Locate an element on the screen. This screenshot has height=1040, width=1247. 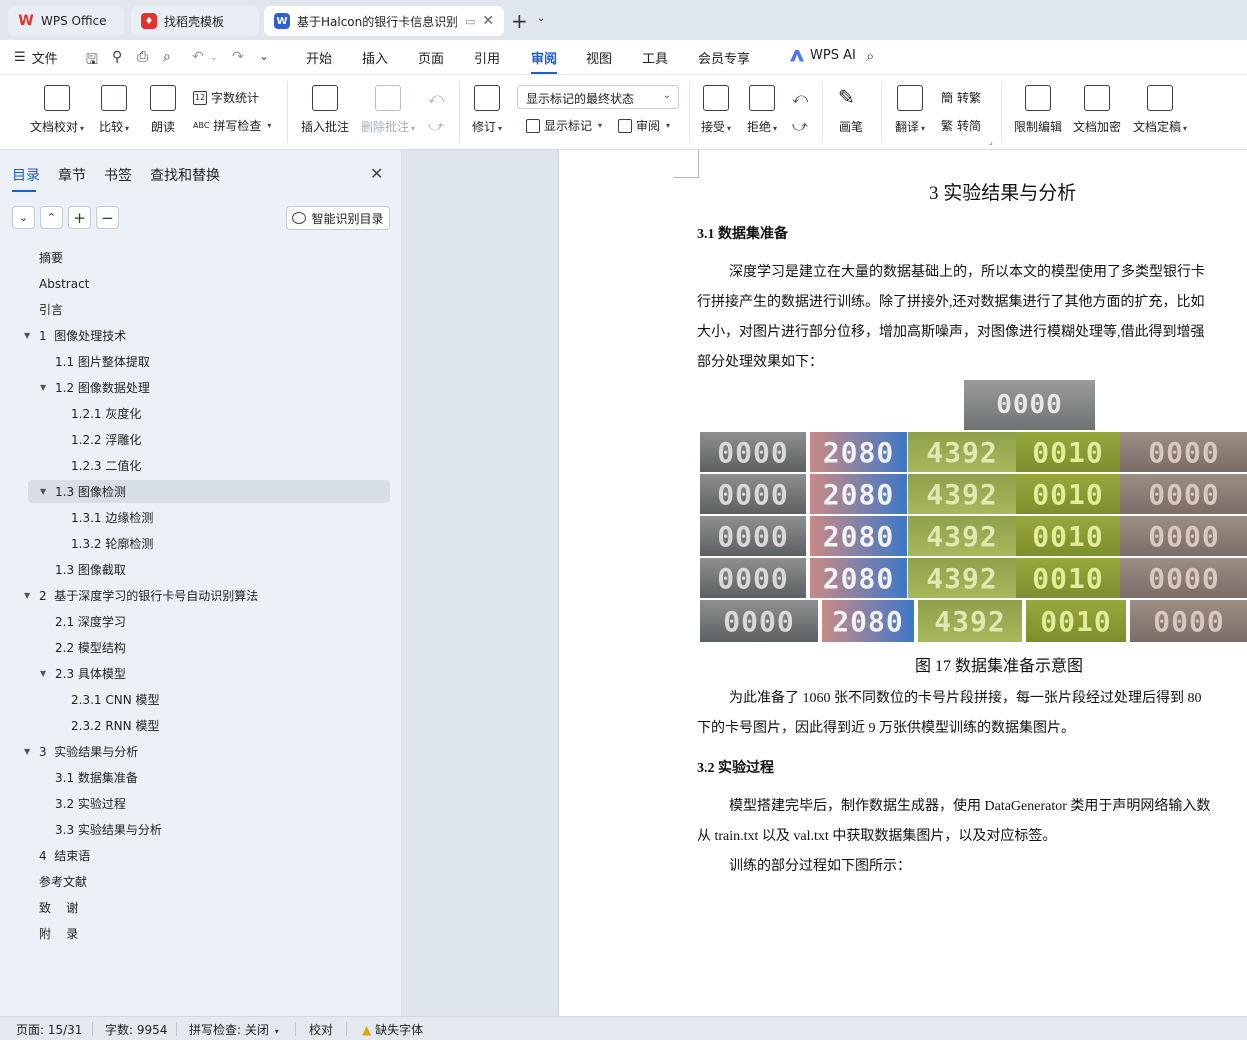
toc-item: 参考文献 is located at coordinates (209, 881).